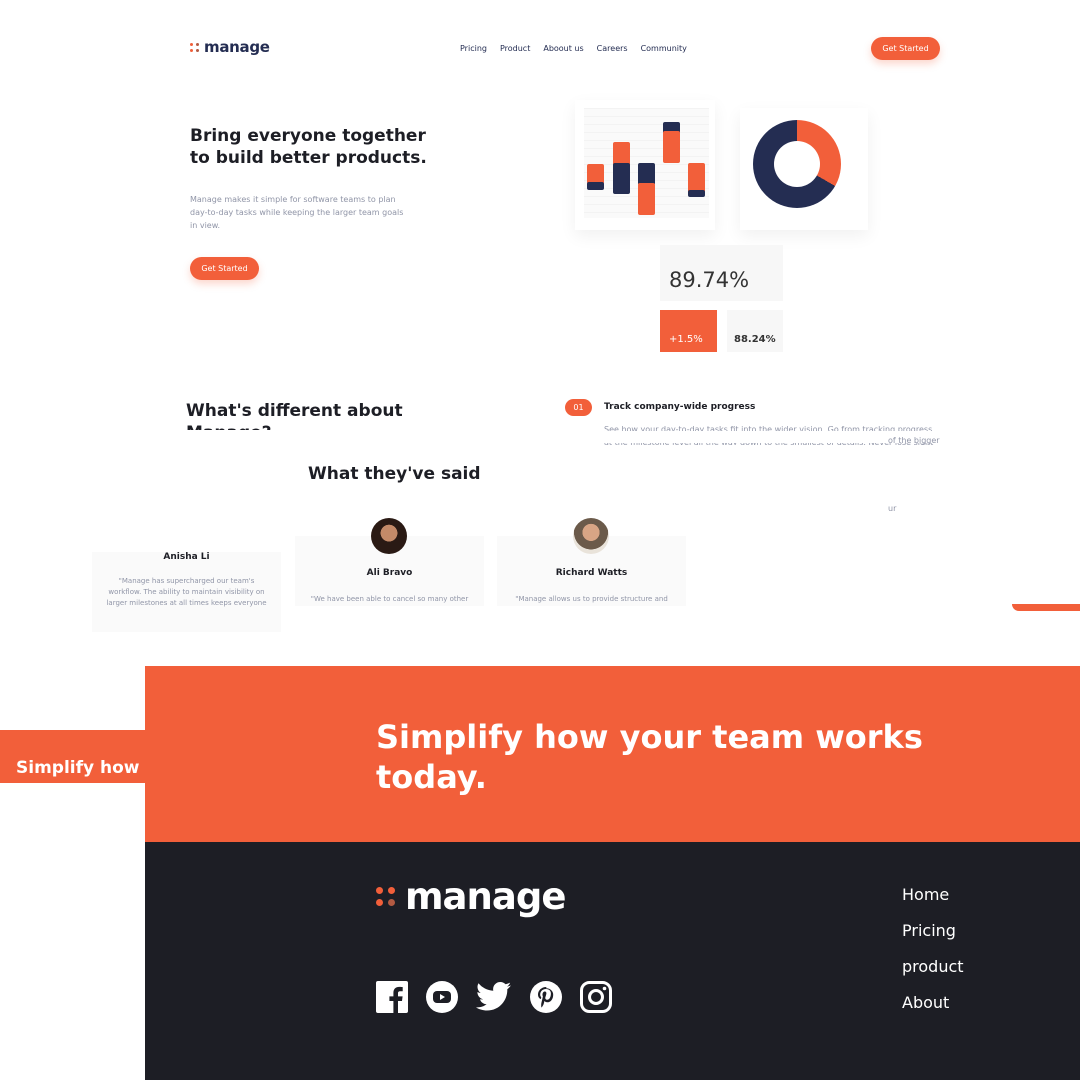 This screenshot has height=1080, width=1080. What do you see at coordinates (591, 573) in the screenshot?
I see `testimonial-name: Richard Watts` at bounding box center [591, 573].